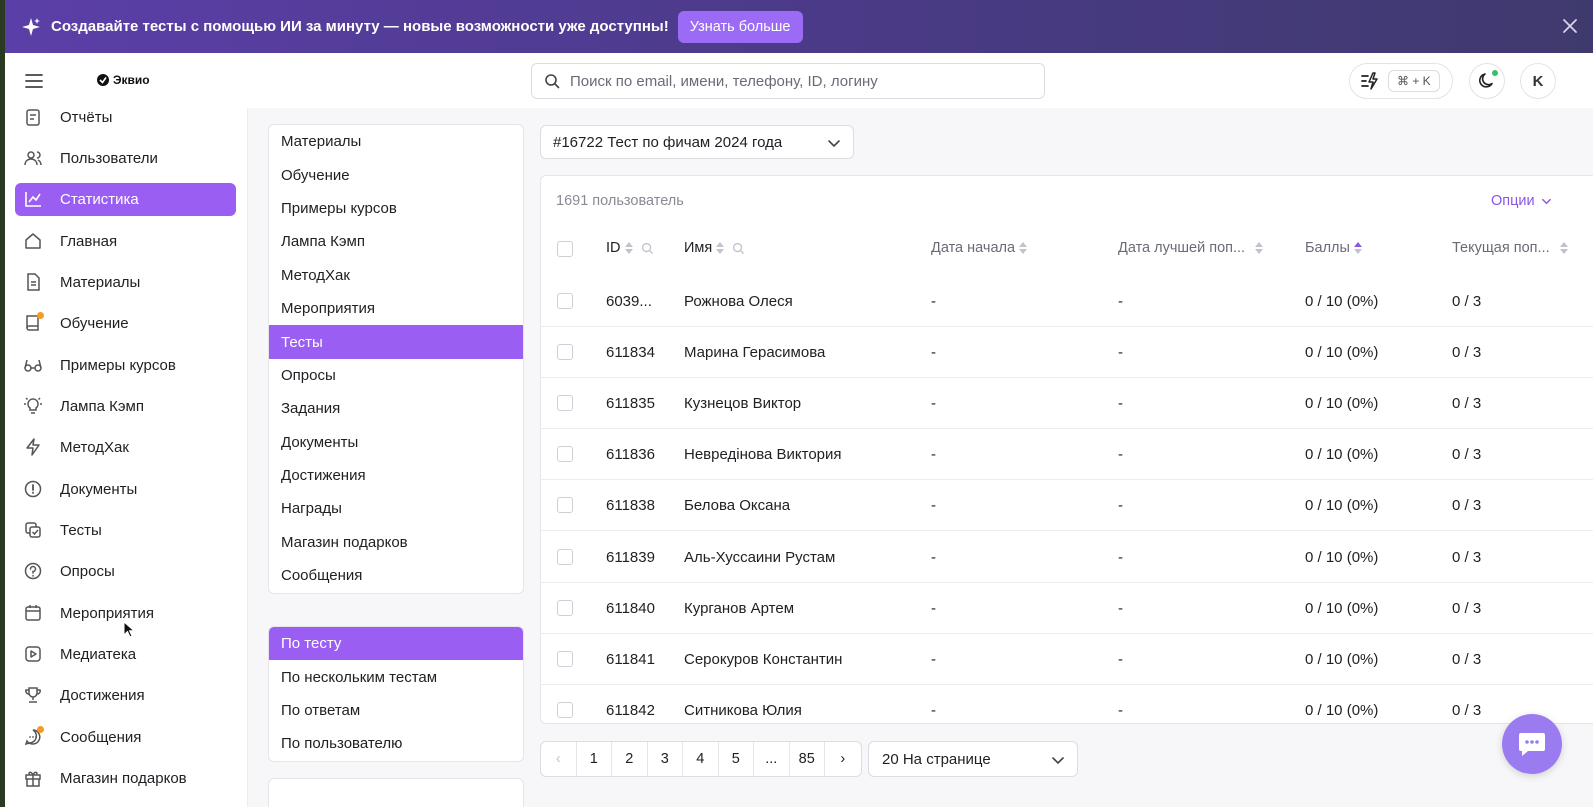  I want to click on theme-toggle-button, so click(1487, 81).